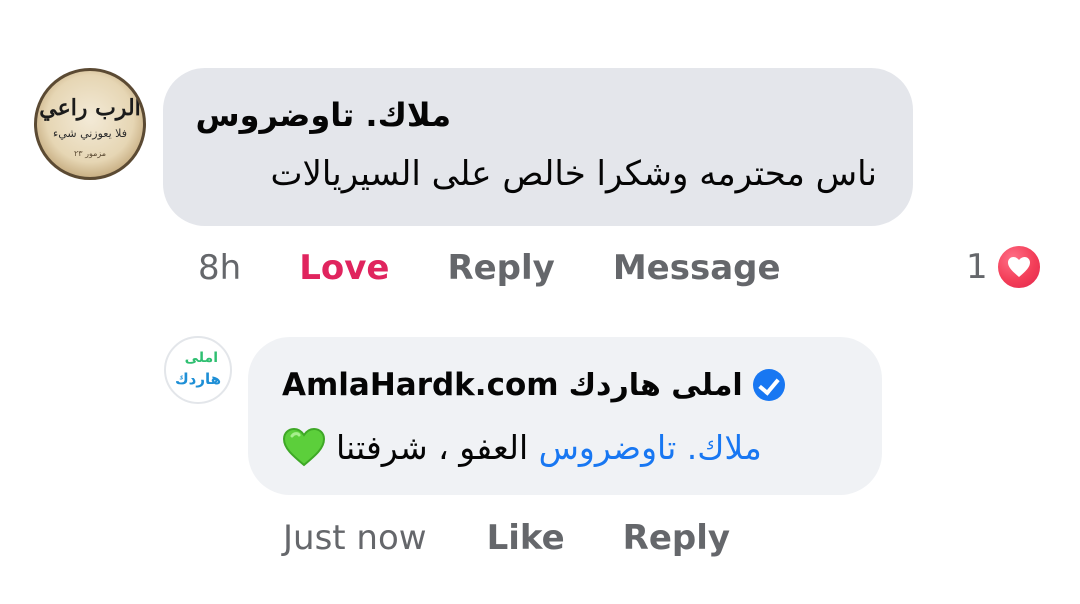 This screenshot has width=1080, height=604. I want to click on reply-page-domain: AmlaHardk.com, so click(420, 385).